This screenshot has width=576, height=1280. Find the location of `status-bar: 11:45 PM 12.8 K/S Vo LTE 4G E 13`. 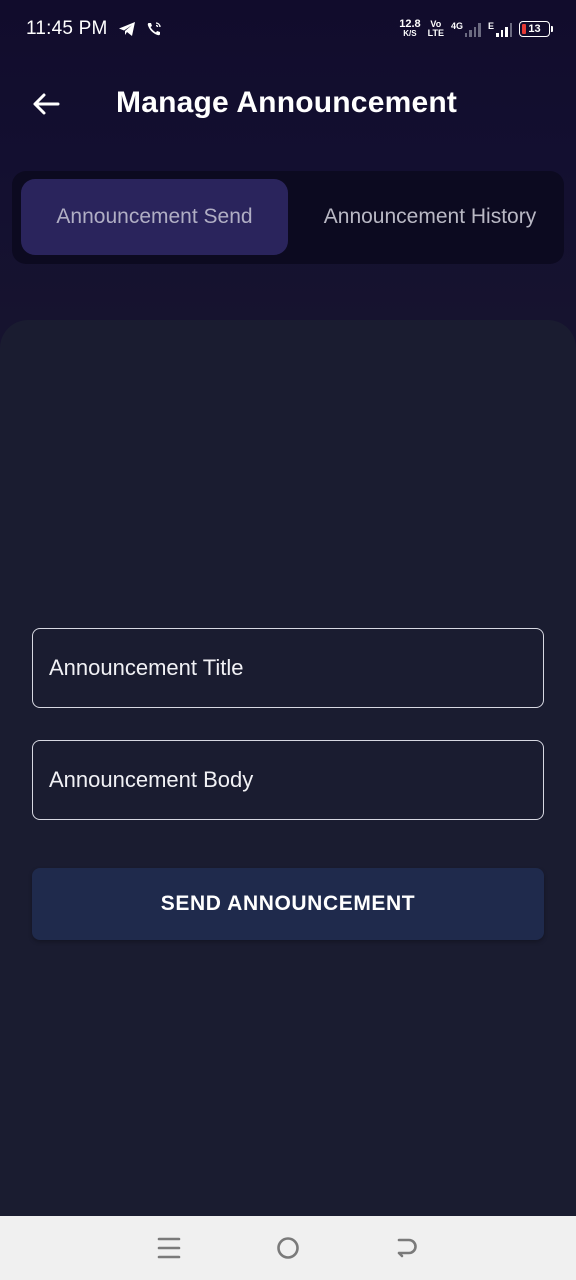

status-bar: 11:45 PM 12.8 K/S Vo LTE 4G E 13 is located at coordinates (288, 29).